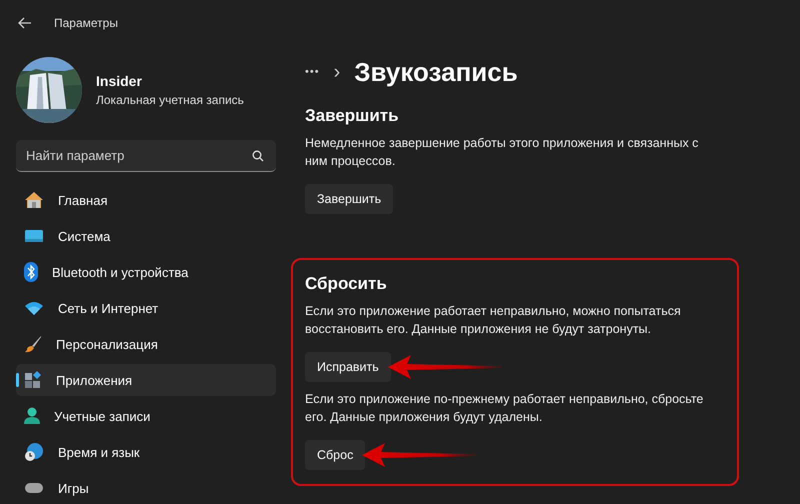  Describe the element at coordinates (33, 344) in the screenshot. I see `brush-icon` at that location.